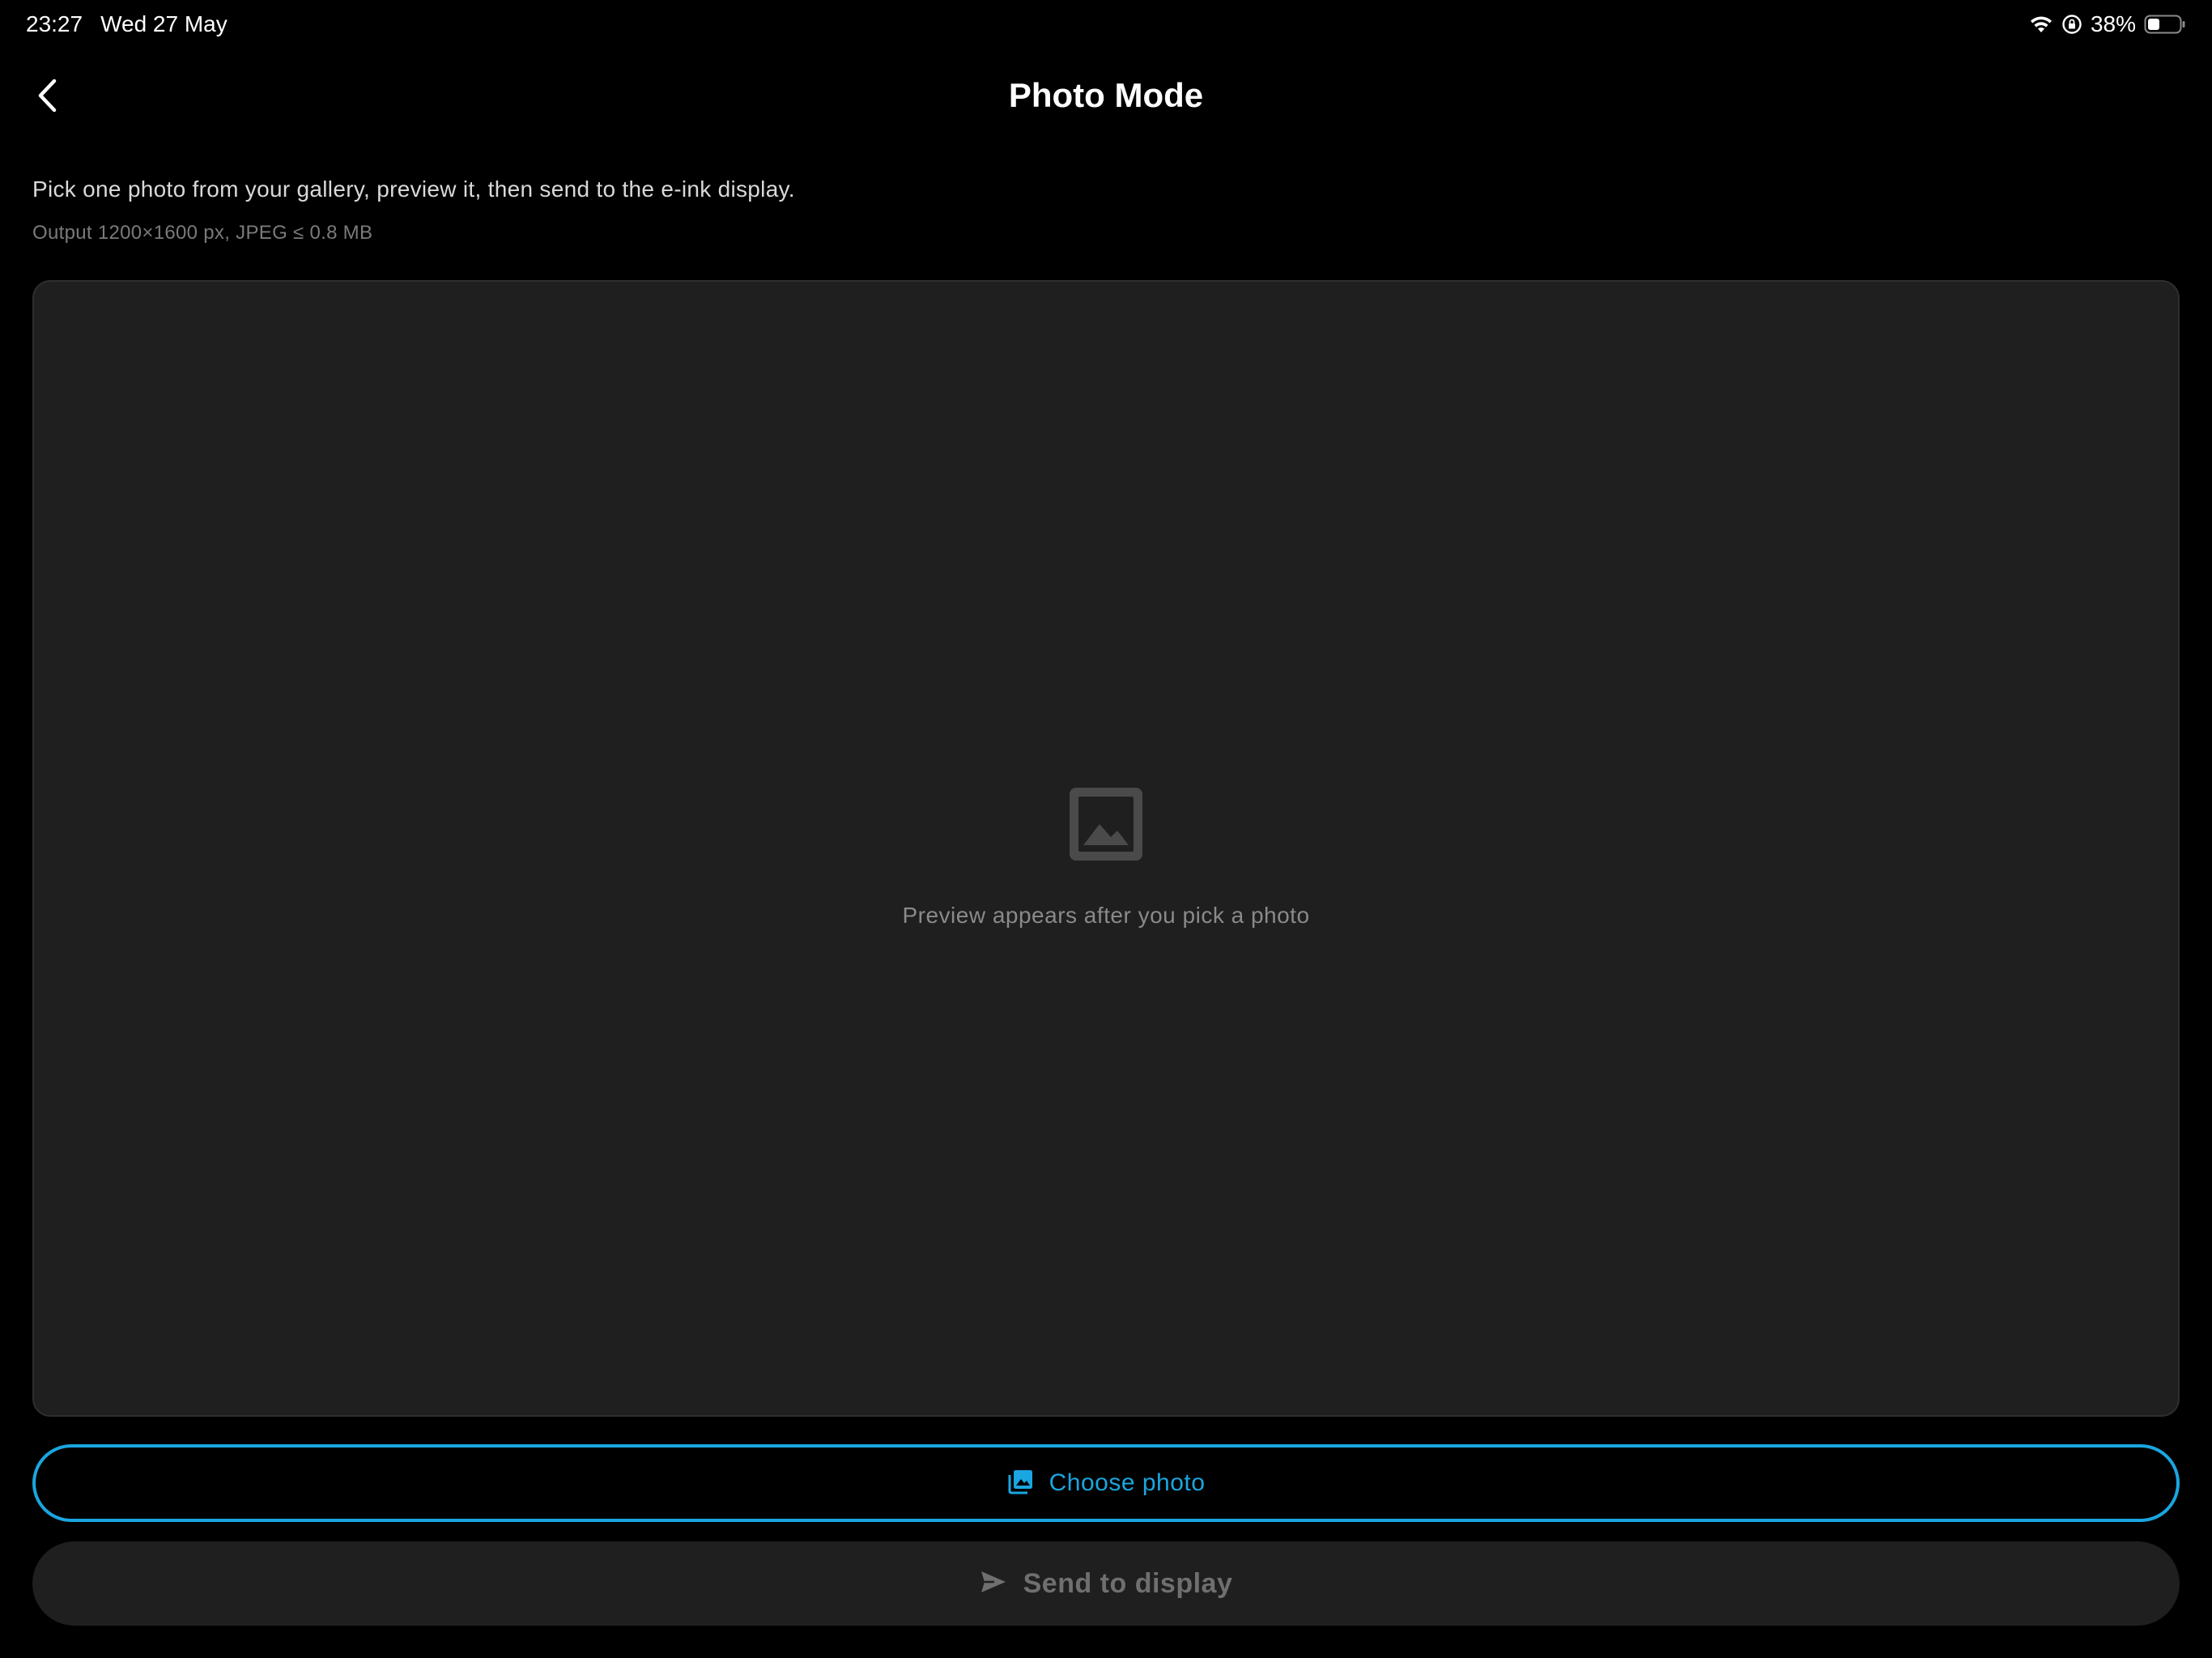  Describe the element at coordinates (1128, 1583) in the screenshot. I see `send-to-display-label: Send to display` at that location.